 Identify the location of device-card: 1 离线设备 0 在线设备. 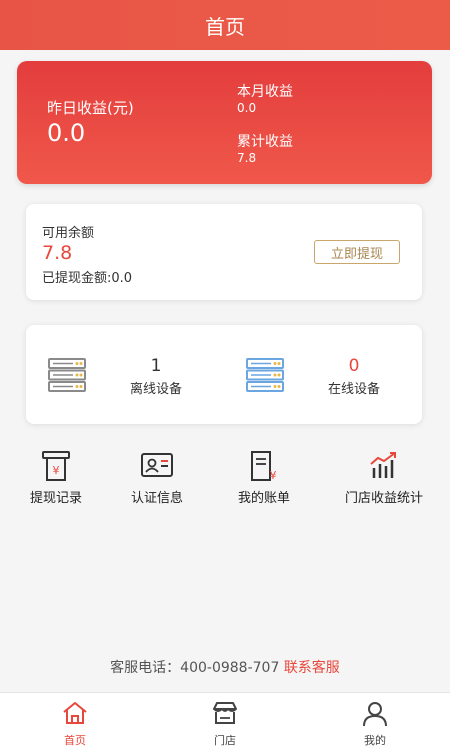
(224, 374).